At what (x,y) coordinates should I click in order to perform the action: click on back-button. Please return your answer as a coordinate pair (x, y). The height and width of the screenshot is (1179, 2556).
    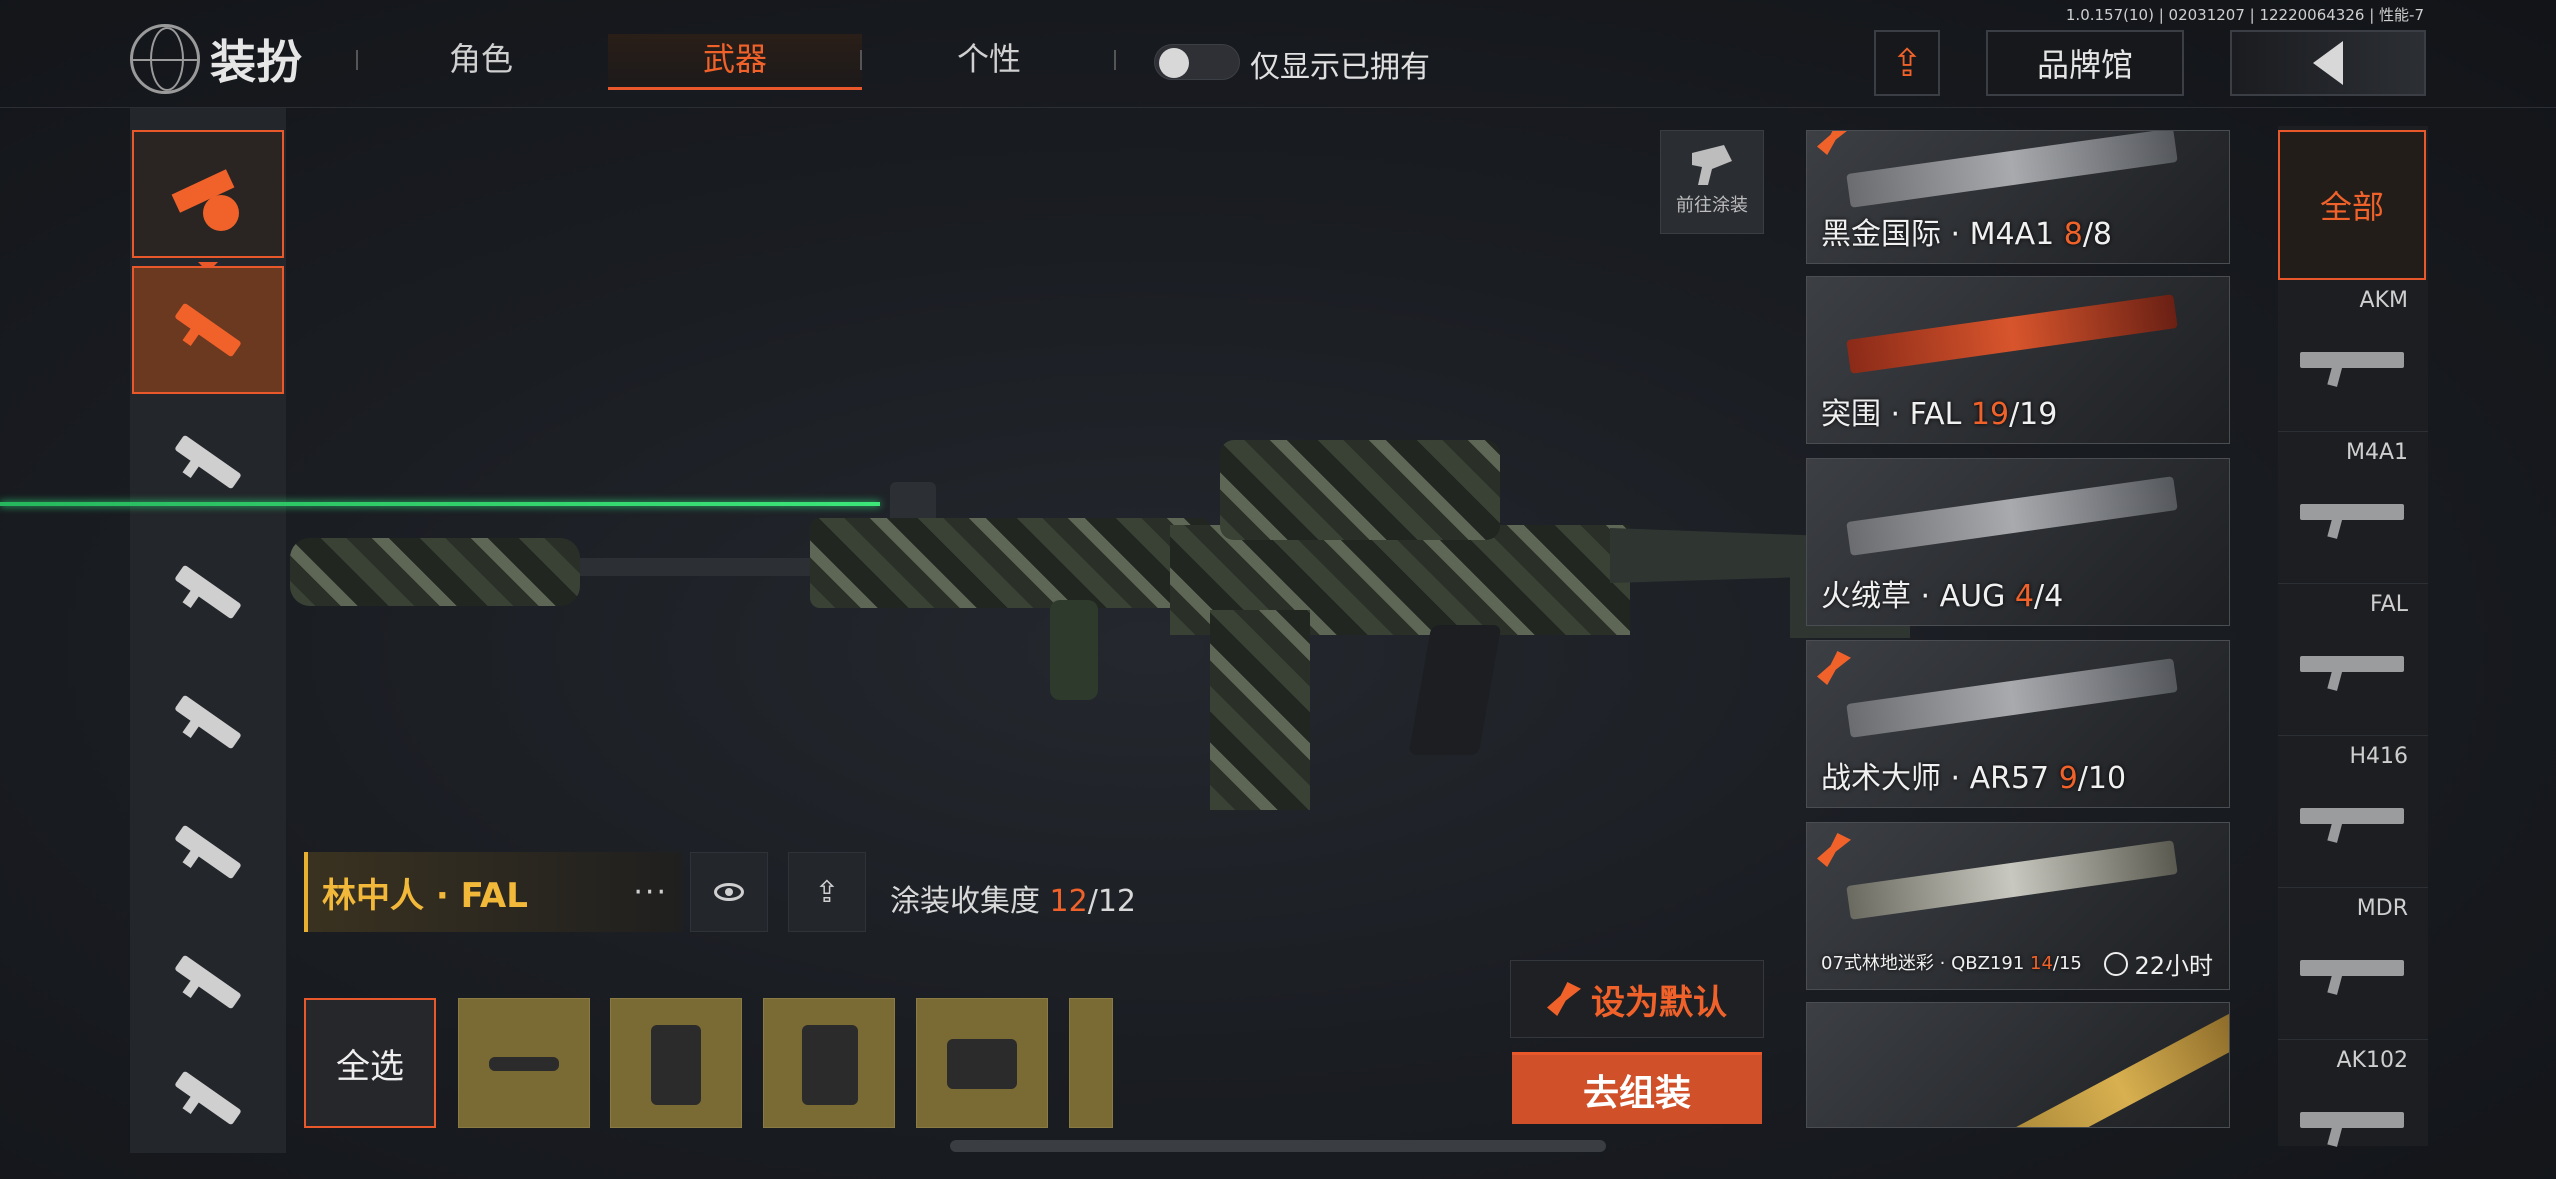
    Looking at the image, I should click on (2328, 63).